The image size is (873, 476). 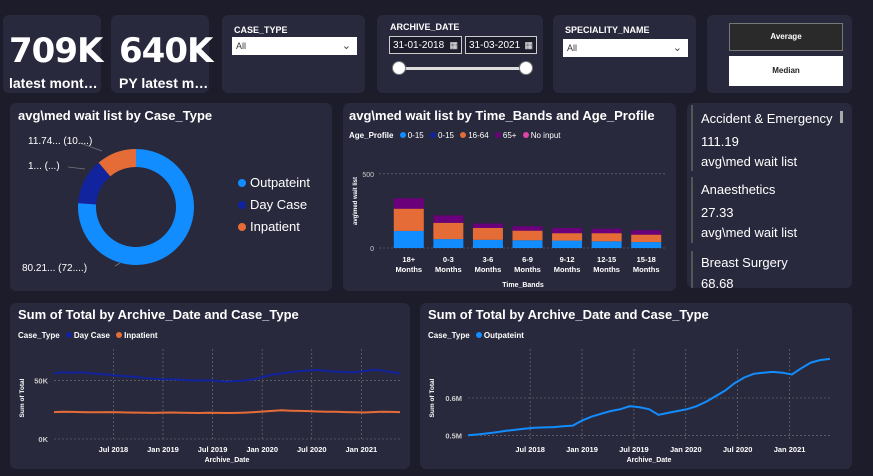 What do you see at coordinates (744, 262) in the screenshot?
I see `speciality-name: Breast Surgery` at bounding box center [744, 262].